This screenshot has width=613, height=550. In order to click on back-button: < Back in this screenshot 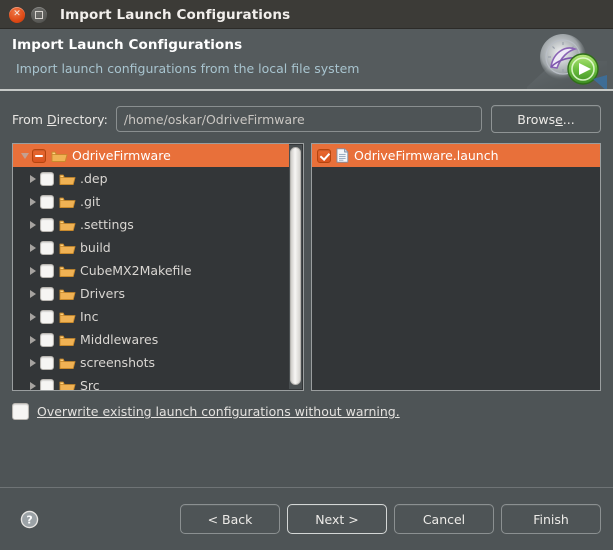, I will do `click(230, 519)`.